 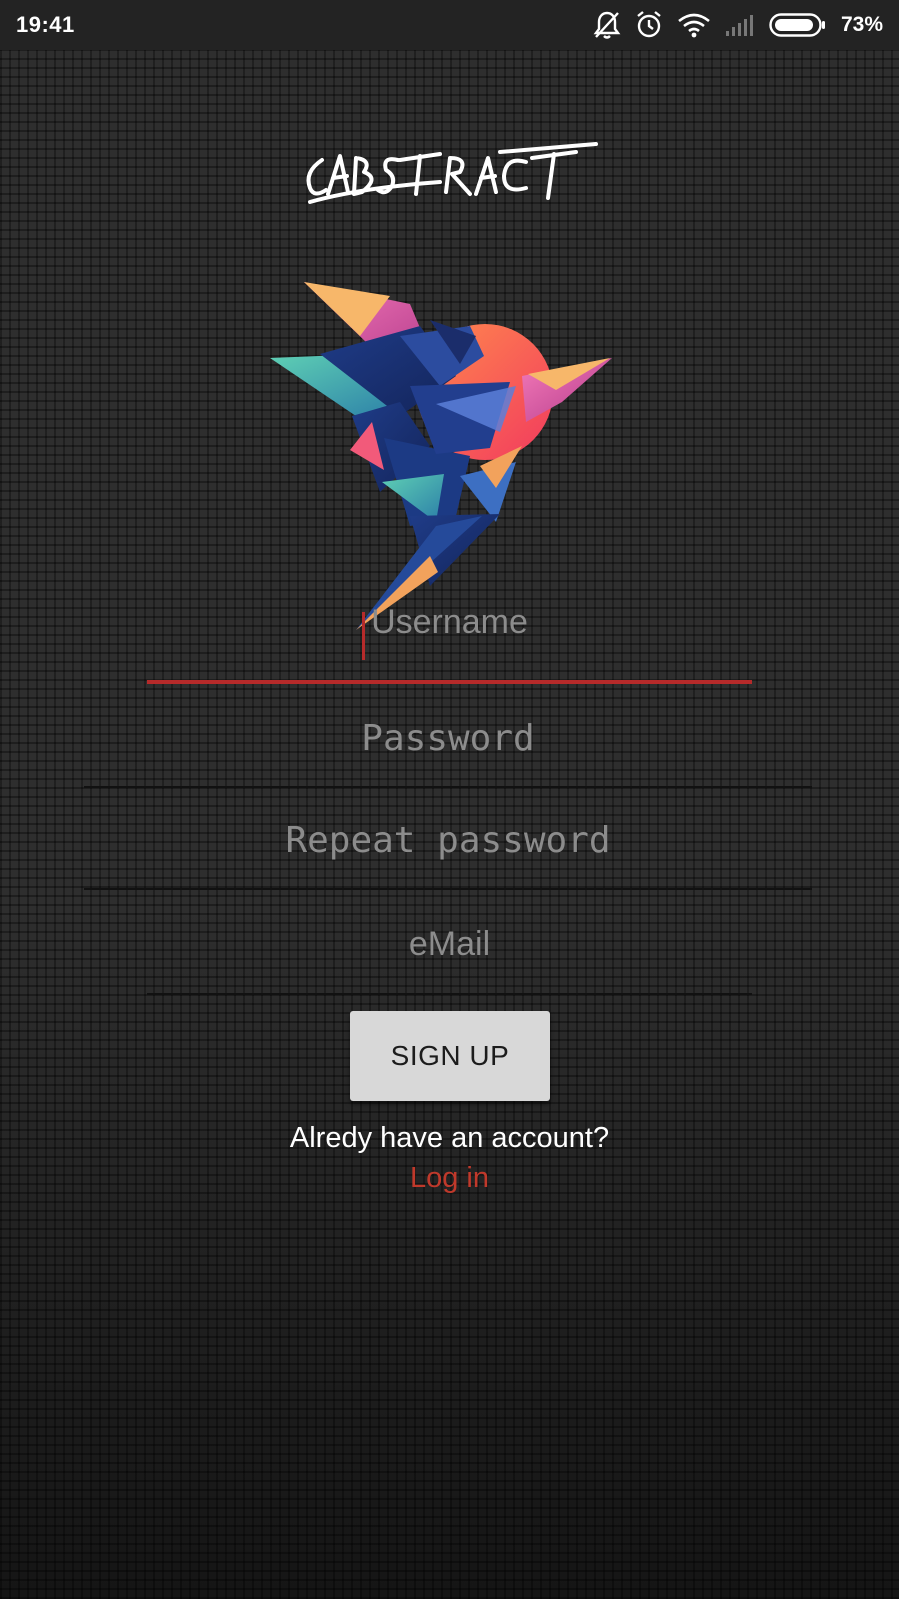 I want to click on email-input, so click(x=449, y=944).